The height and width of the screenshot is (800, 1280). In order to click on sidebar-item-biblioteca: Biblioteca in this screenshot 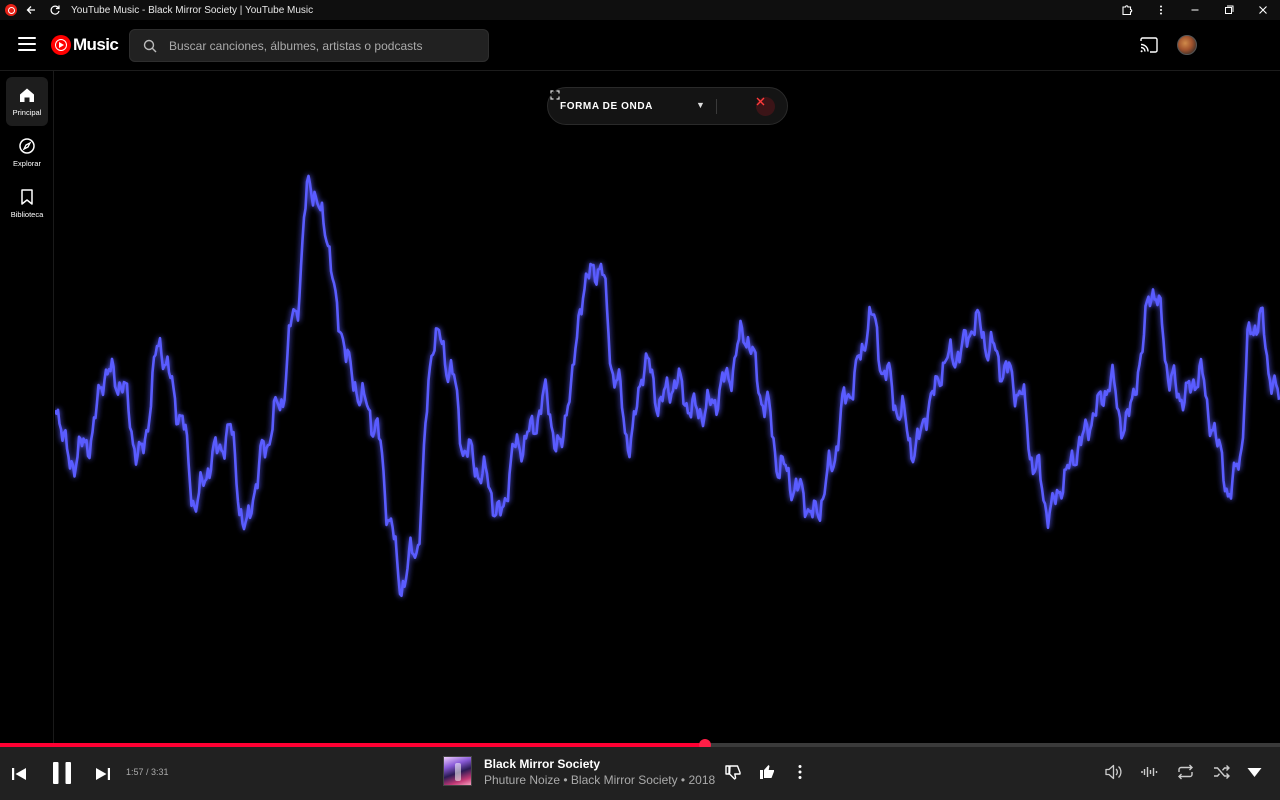, I will do `click(27, 203)`.